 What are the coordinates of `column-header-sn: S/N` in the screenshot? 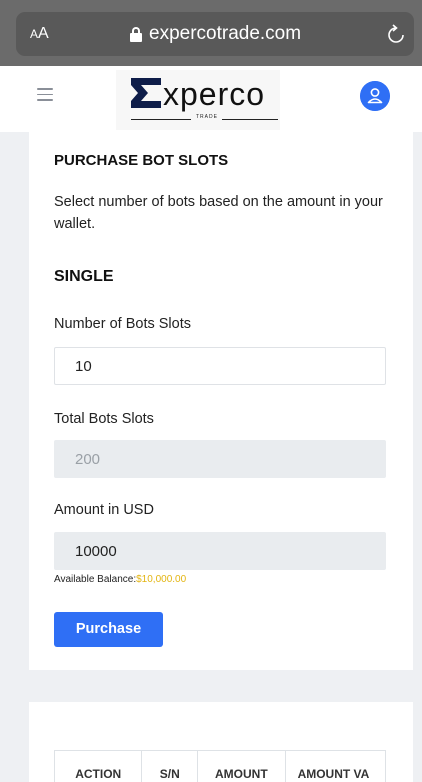 It's located at (170, 766).